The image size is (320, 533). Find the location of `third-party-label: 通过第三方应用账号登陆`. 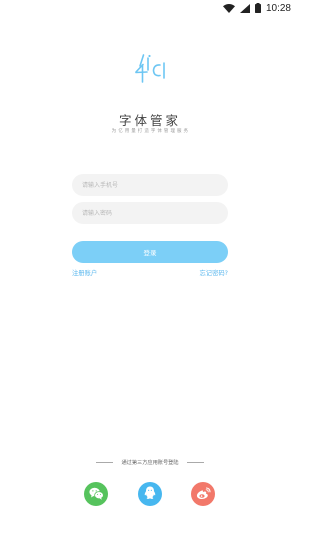

third-party-label: 通过第三方应用账号登陆 is located at coordinates (150, 463).